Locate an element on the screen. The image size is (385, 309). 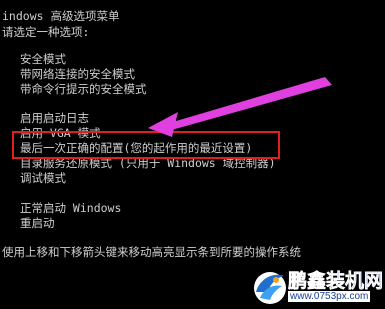
annotation-arrow is located at coordinates (240, 107).